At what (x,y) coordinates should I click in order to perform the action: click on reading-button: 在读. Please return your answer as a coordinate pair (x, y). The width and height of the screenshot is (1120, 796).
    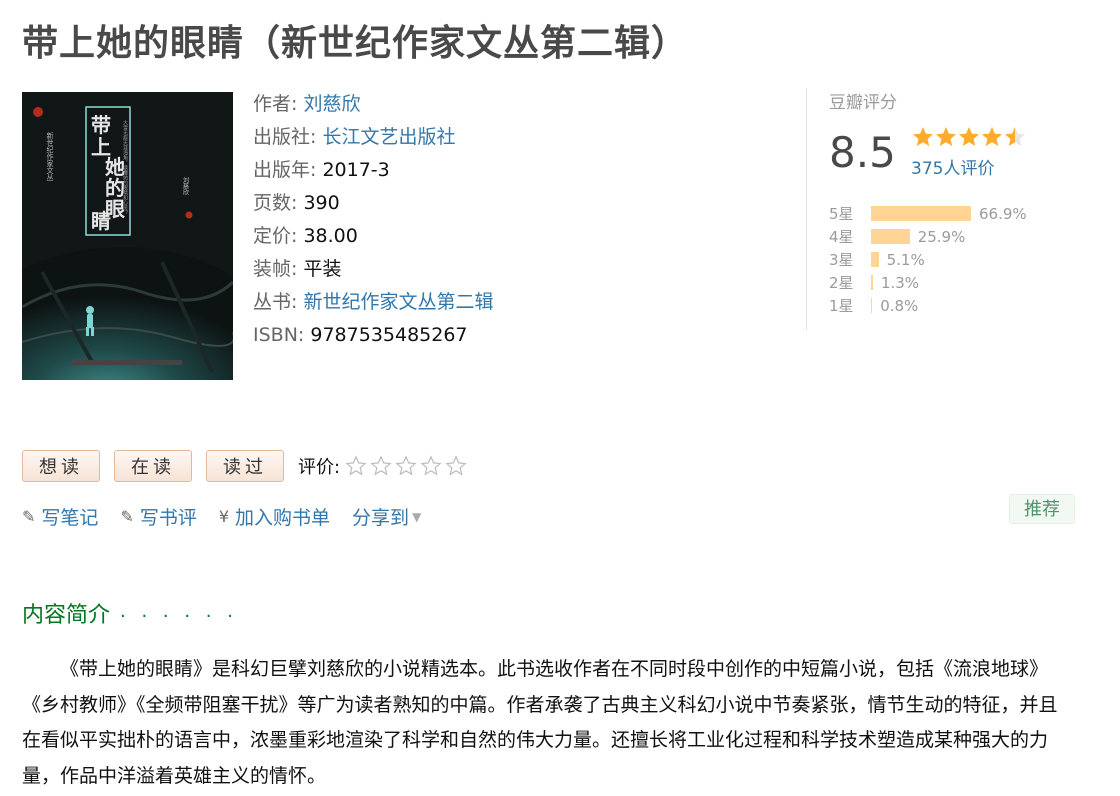
    Looking at the image, I should click on (153, 466).